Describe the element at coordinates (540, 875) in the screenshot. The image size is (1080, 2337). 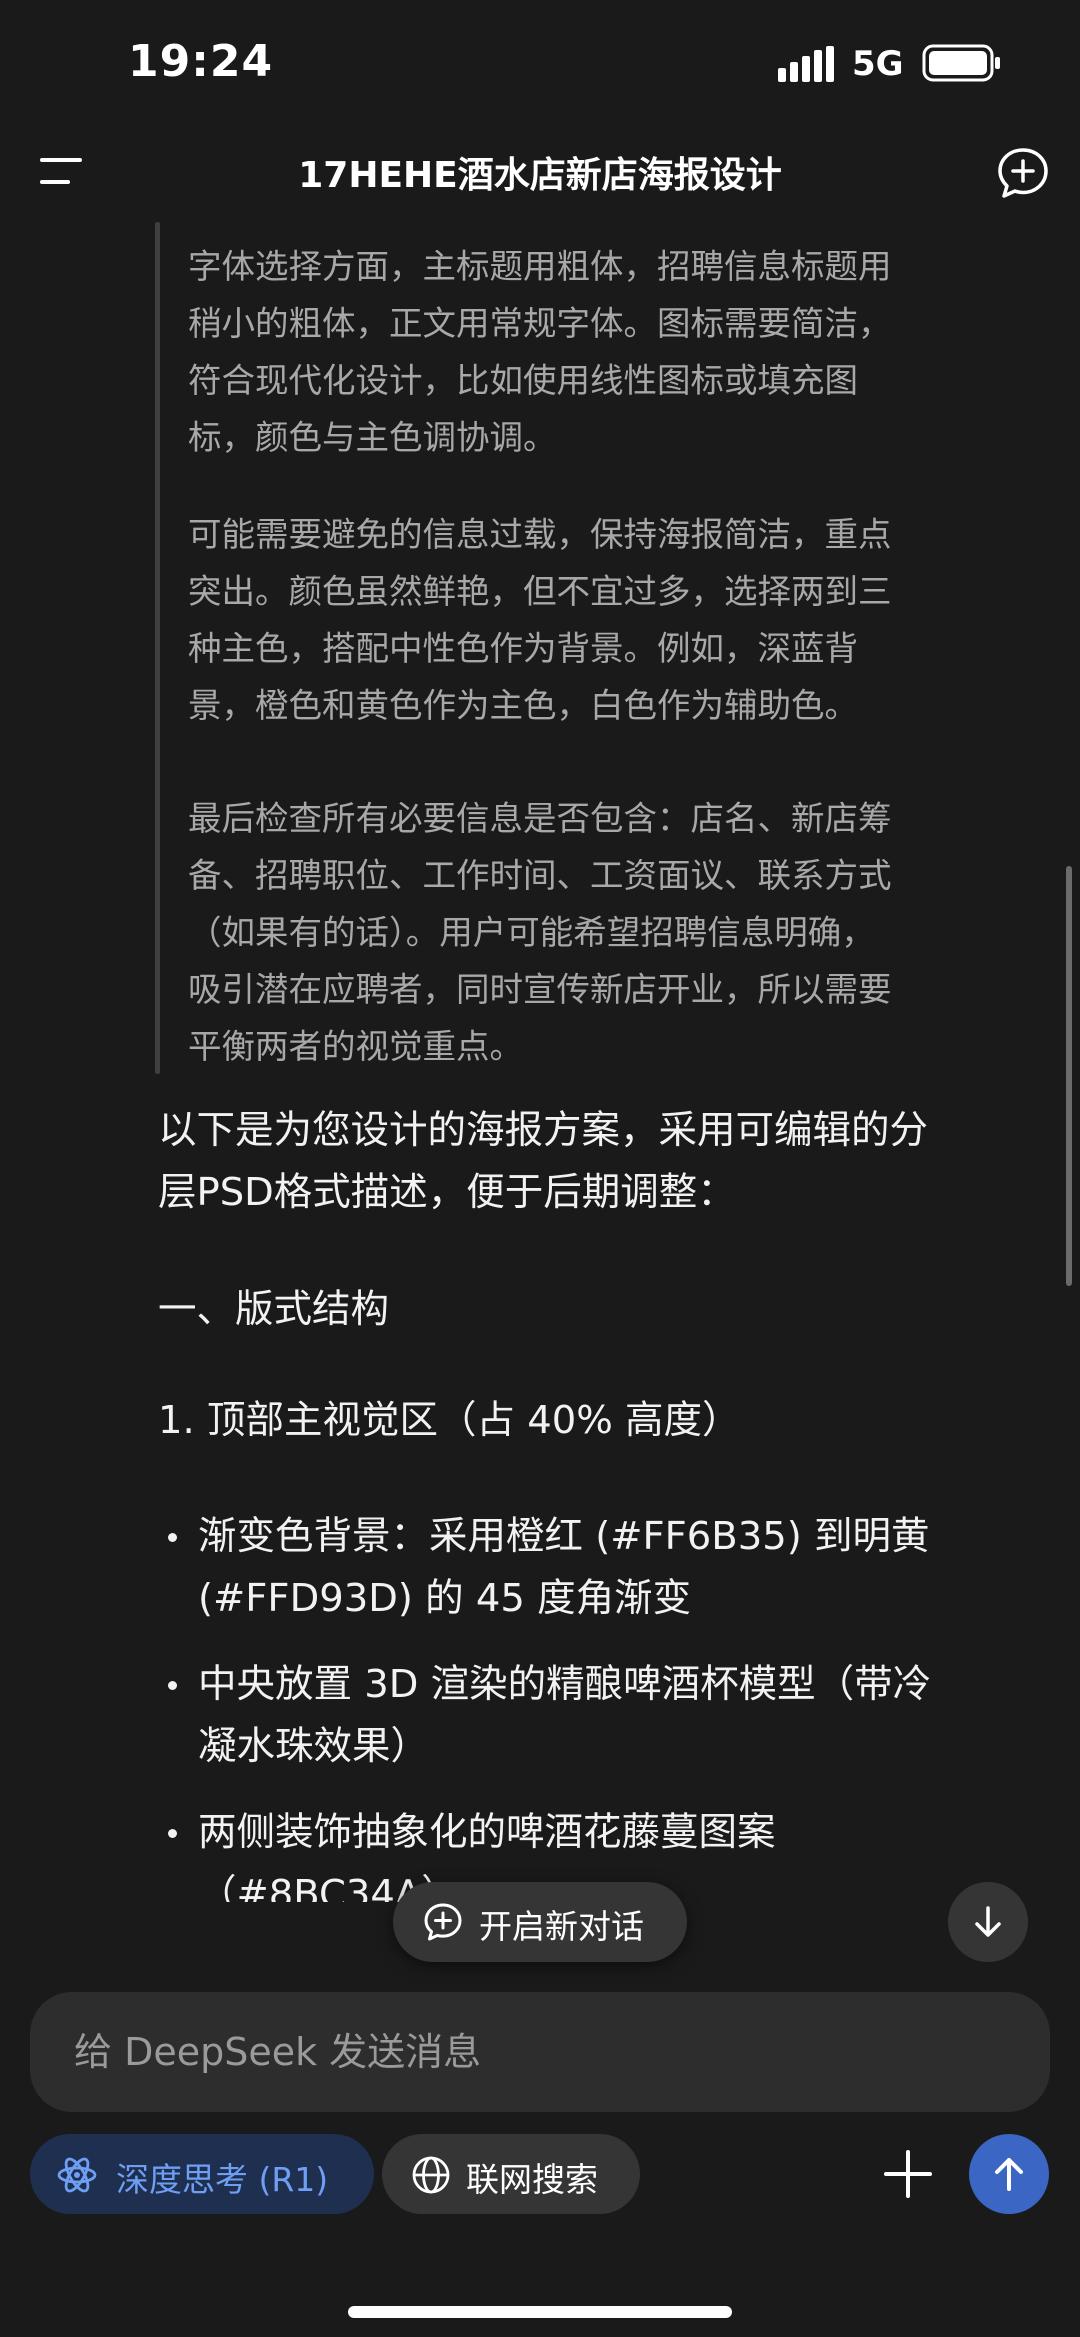
I see `thinking-line: 备、招聘职位、工作时间、工资面议、联系方式` at that location.